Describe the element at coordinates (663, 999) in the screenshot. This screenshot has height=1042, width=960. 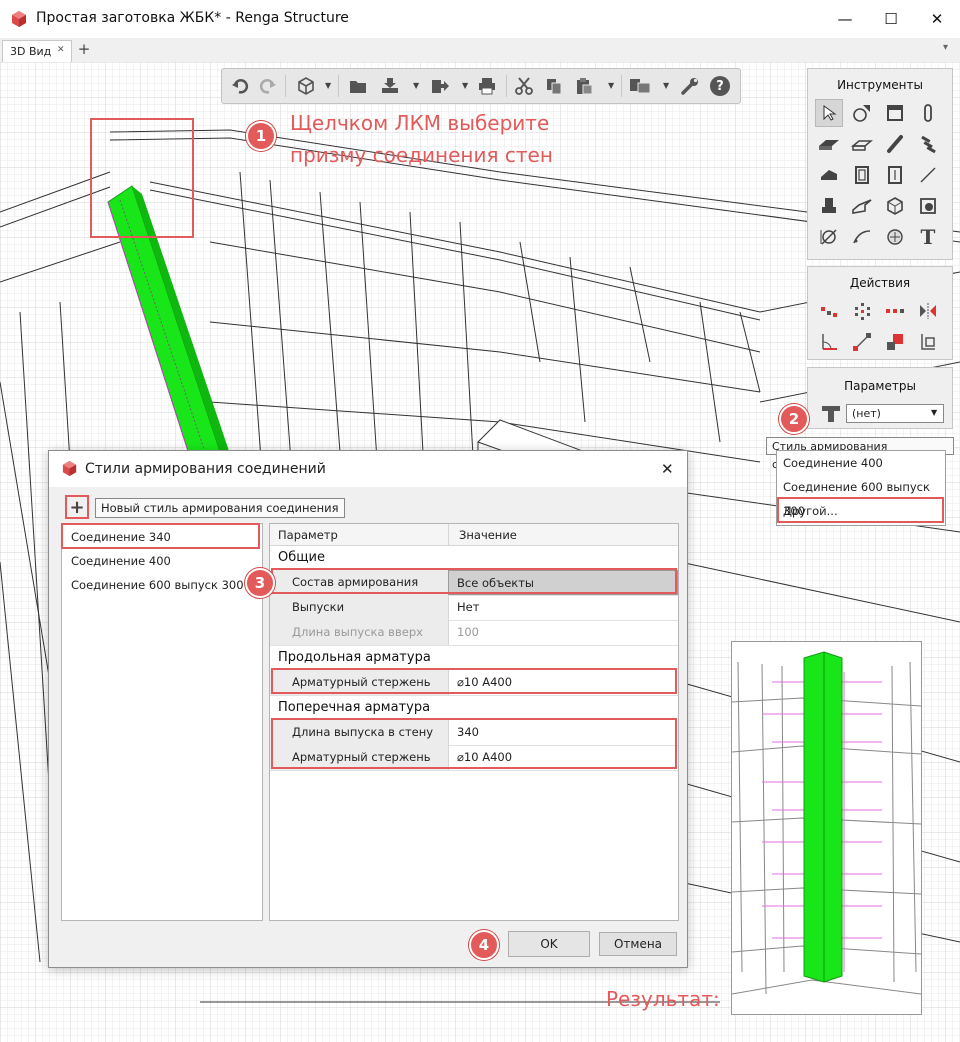
I see `result-label: Результат:` at that location.